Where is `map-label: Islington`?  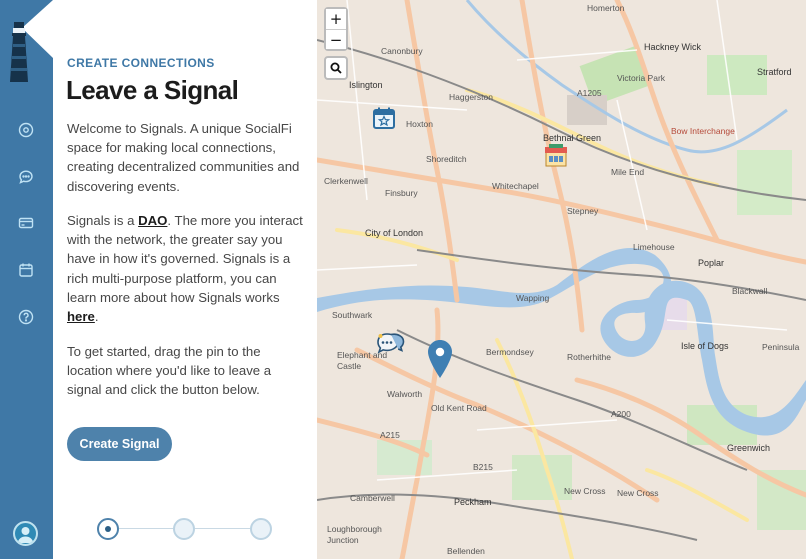
map-label: Islington is located at coordinates (366, 85).